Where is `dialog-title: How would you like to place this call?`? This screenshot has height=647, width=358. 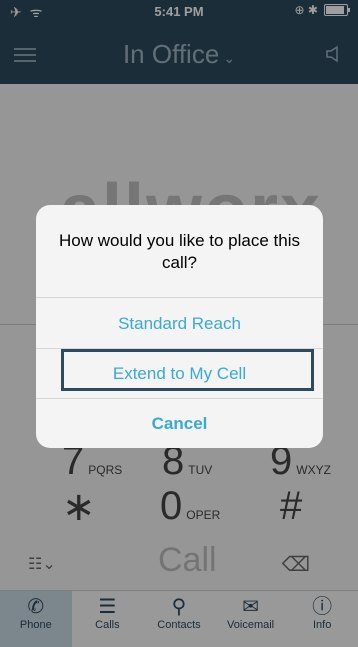 dialog-title: How would you like to place this call? is located at coordinates (179, 251).